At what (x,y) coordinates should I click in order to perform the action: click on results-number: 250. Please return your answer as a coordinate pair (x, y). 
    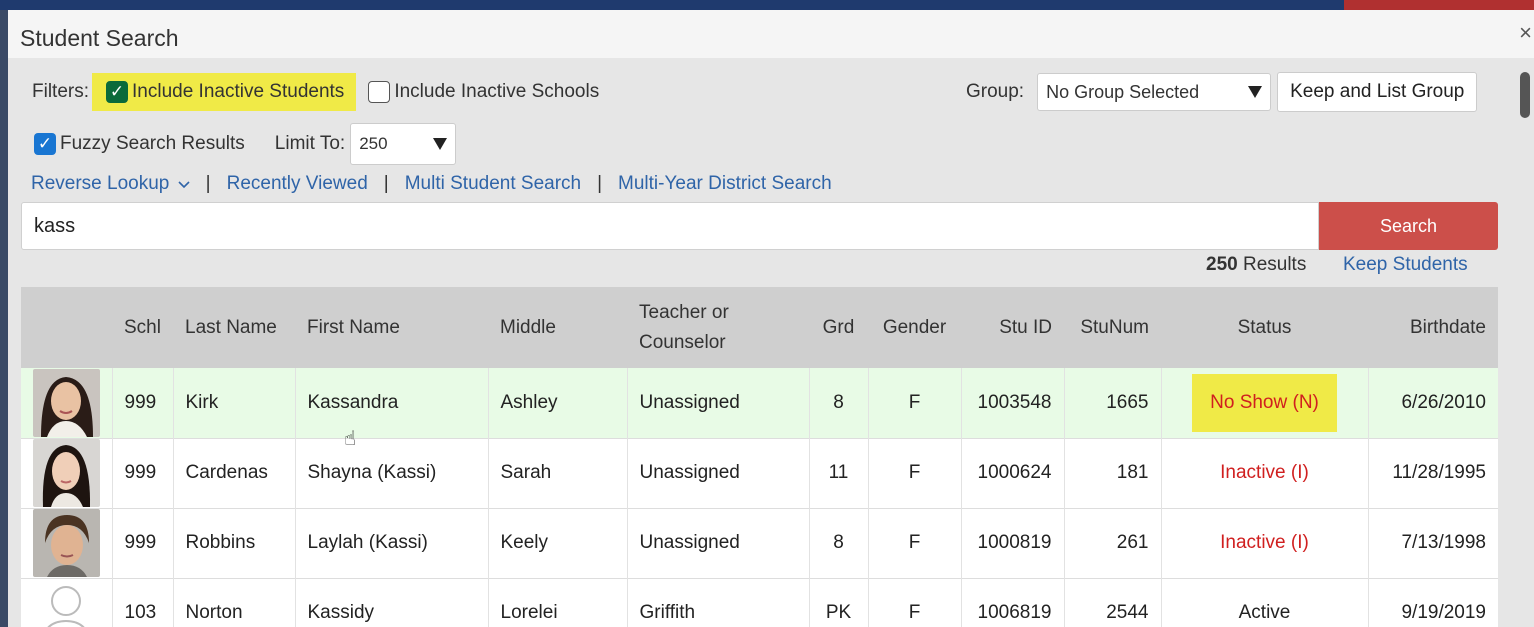
    Looking at the image, I should click on (1222, 264).